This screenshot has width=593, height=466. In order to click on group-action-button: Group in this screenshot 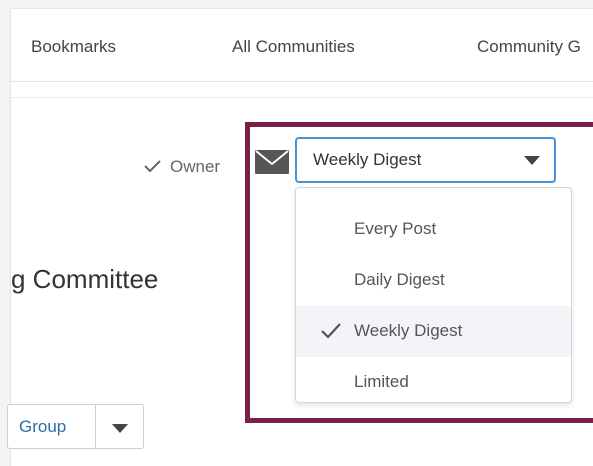, I will do `click(75, 426)`.